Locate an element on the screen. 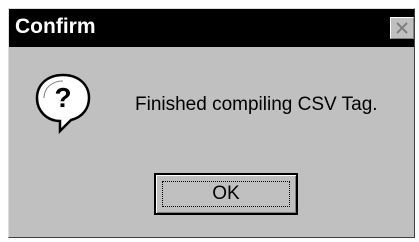 Image resolution: width=419 pixels, height=242 pixels. dialog-title: Confirm is located at coordinates (55, 26).